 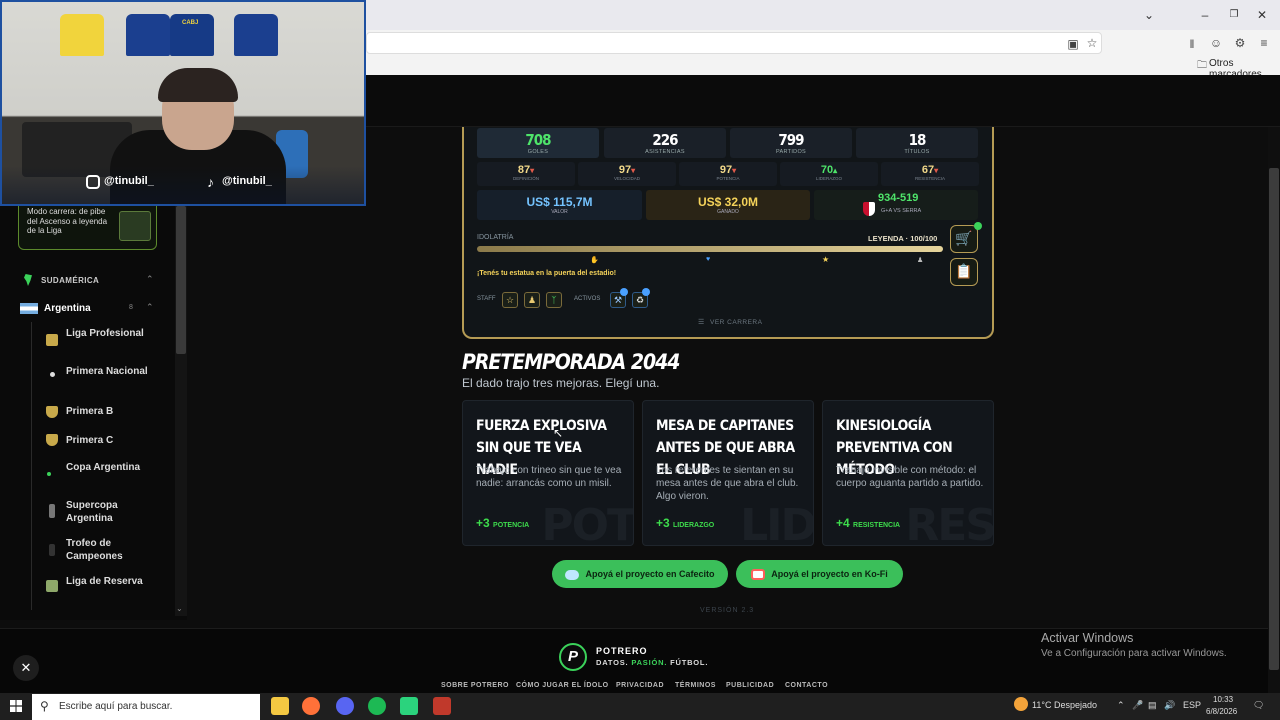 What do you see at coordinates (728, 233) in the screenshot?
I see `career-stats-card` at bounding box center [728, 233].